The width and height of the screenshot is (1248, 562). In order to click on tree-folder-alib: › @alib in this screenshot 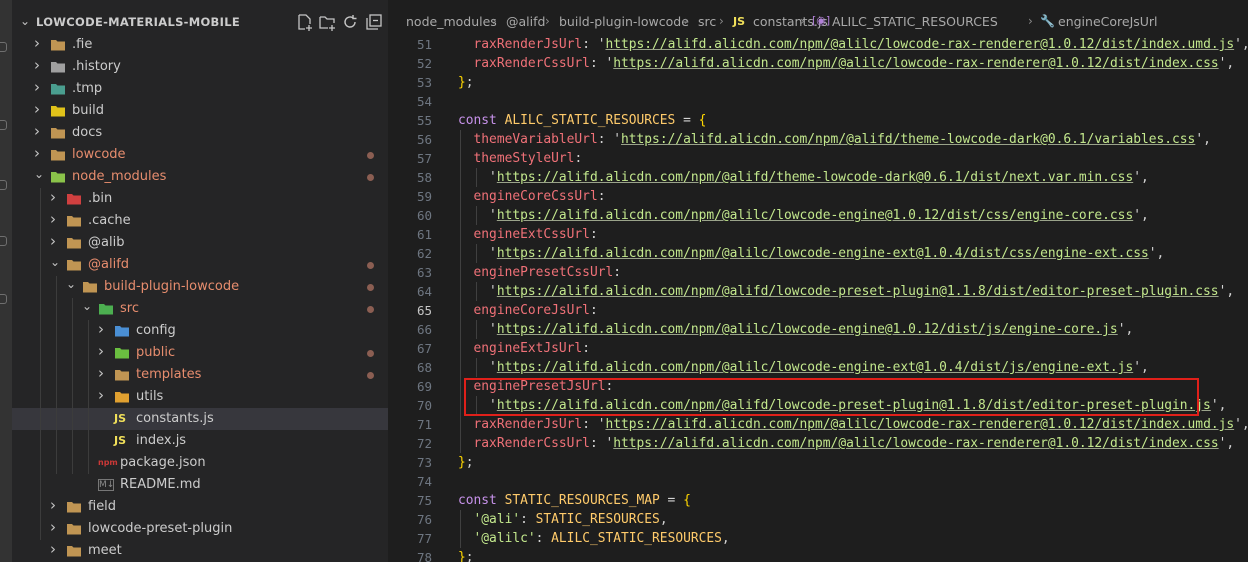, I will do `click(200, 243)`.